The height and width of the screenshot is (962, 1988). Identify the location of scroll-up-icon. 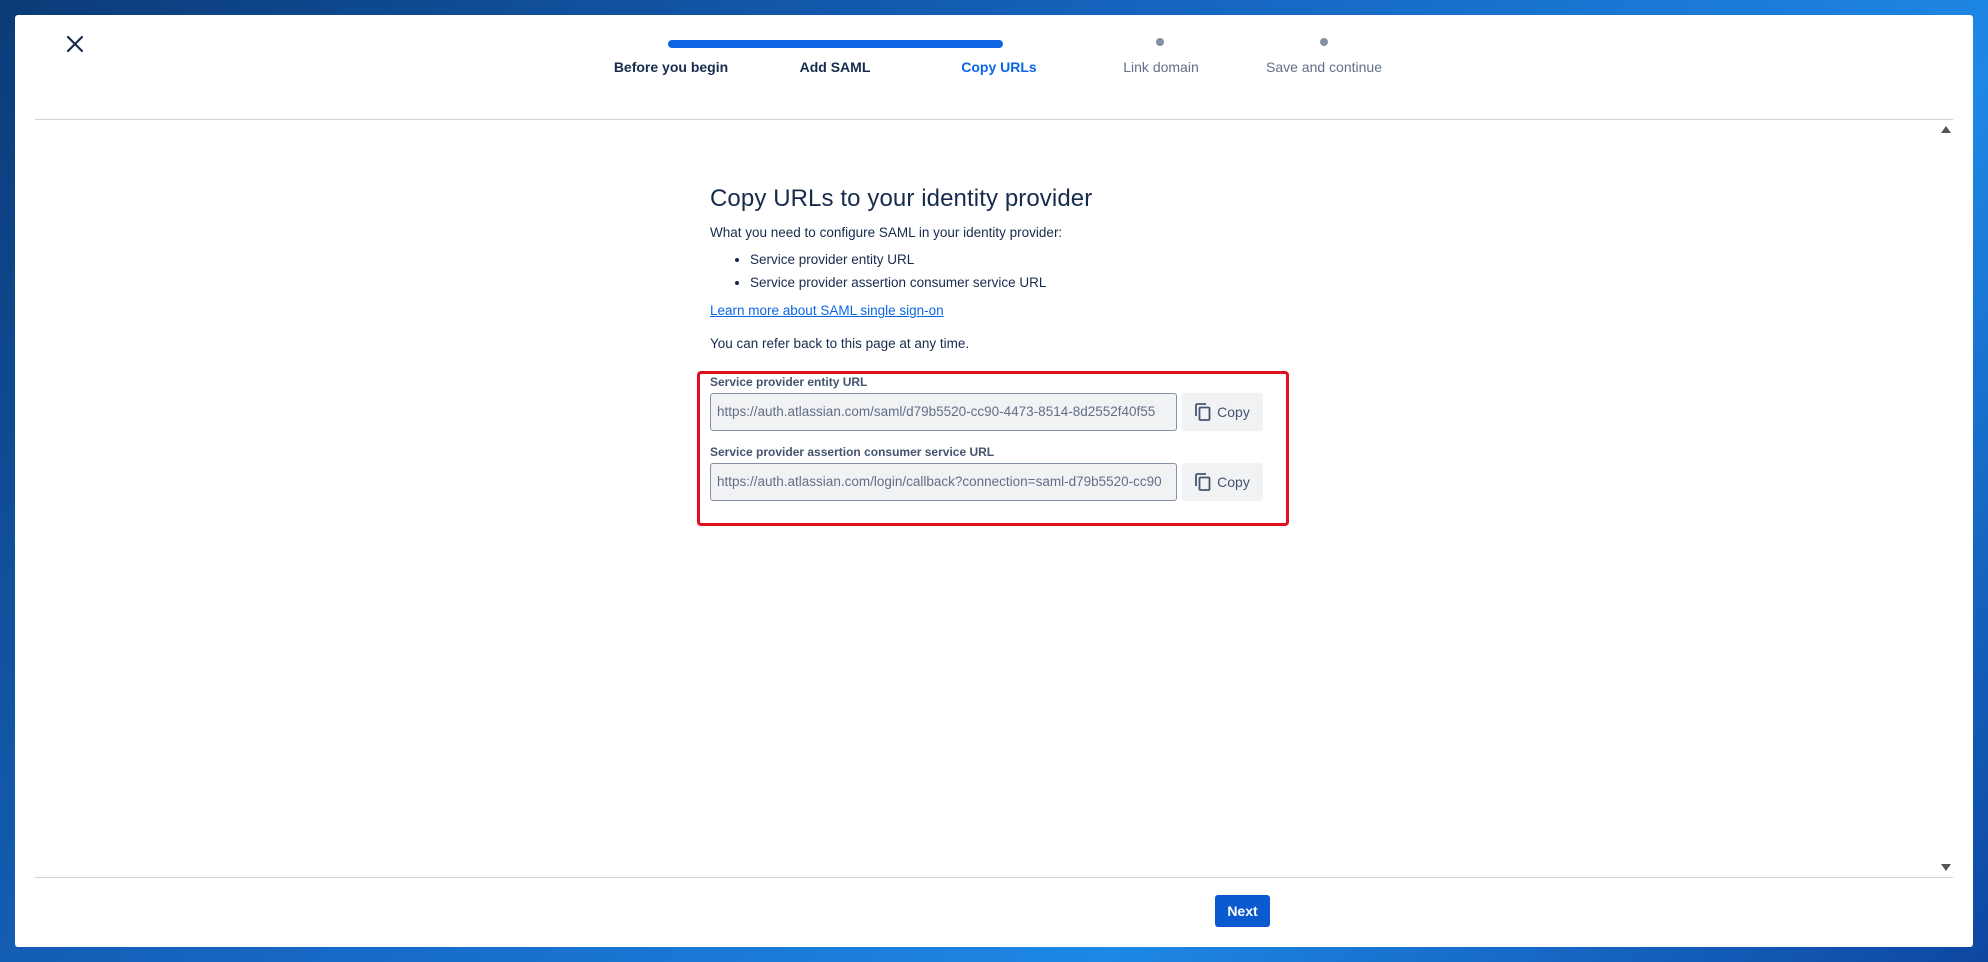
(1946, 129).